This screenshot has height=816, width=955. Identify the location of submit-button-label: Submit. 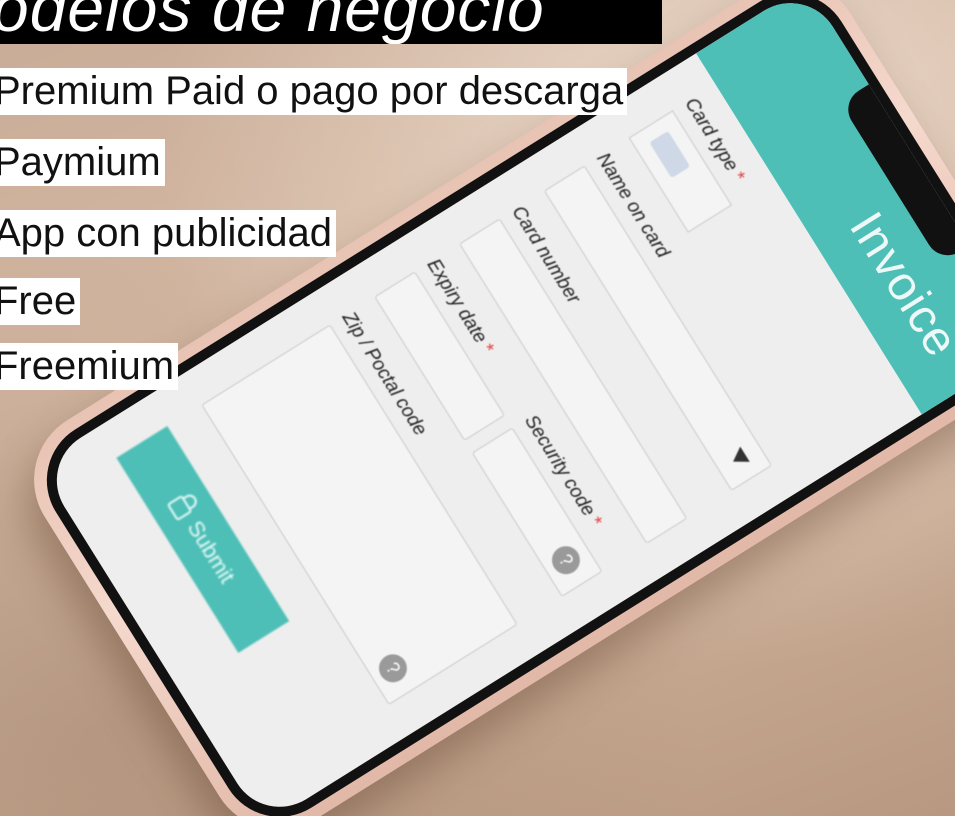
(211, 552).